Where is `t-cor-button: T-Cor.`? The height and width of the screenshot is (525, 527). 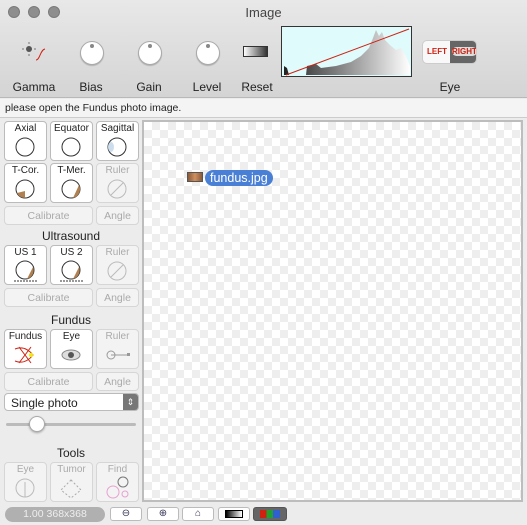 t-cor-button: T-Cor. is located at coordinates (25, 183).